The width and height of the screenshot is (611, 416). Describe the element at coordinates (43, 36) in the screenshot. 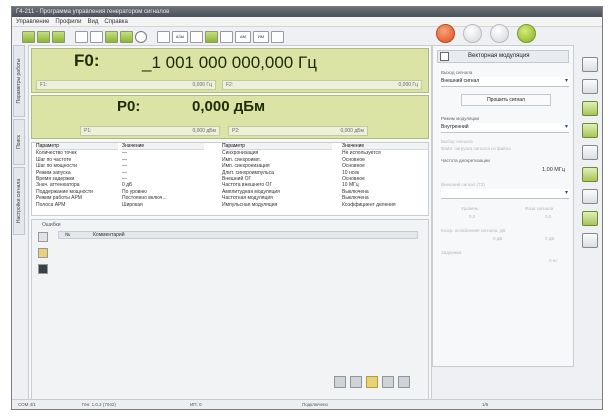

I see `mode-sweep-button` at that location.